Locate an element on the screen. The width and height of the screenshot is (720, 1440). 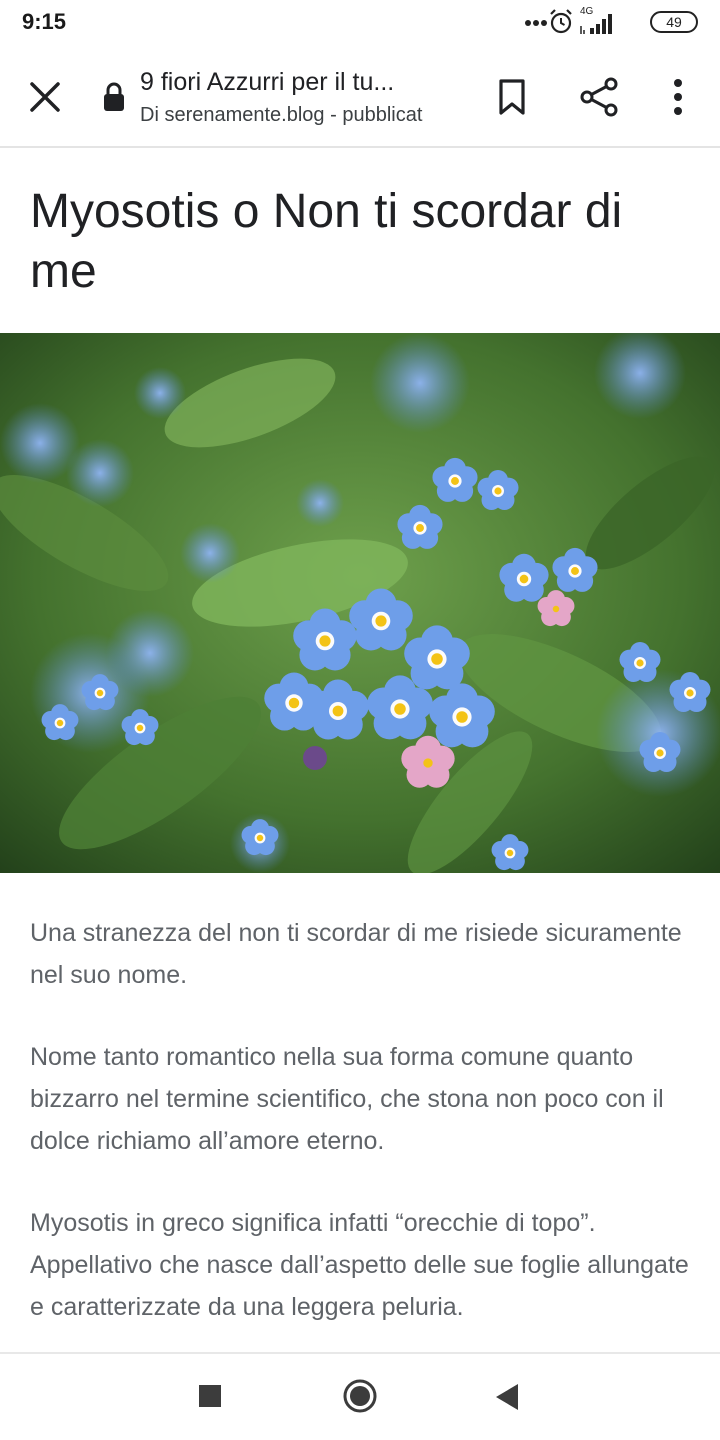
signal-icon: 4G is located at coordinates (598, 21).